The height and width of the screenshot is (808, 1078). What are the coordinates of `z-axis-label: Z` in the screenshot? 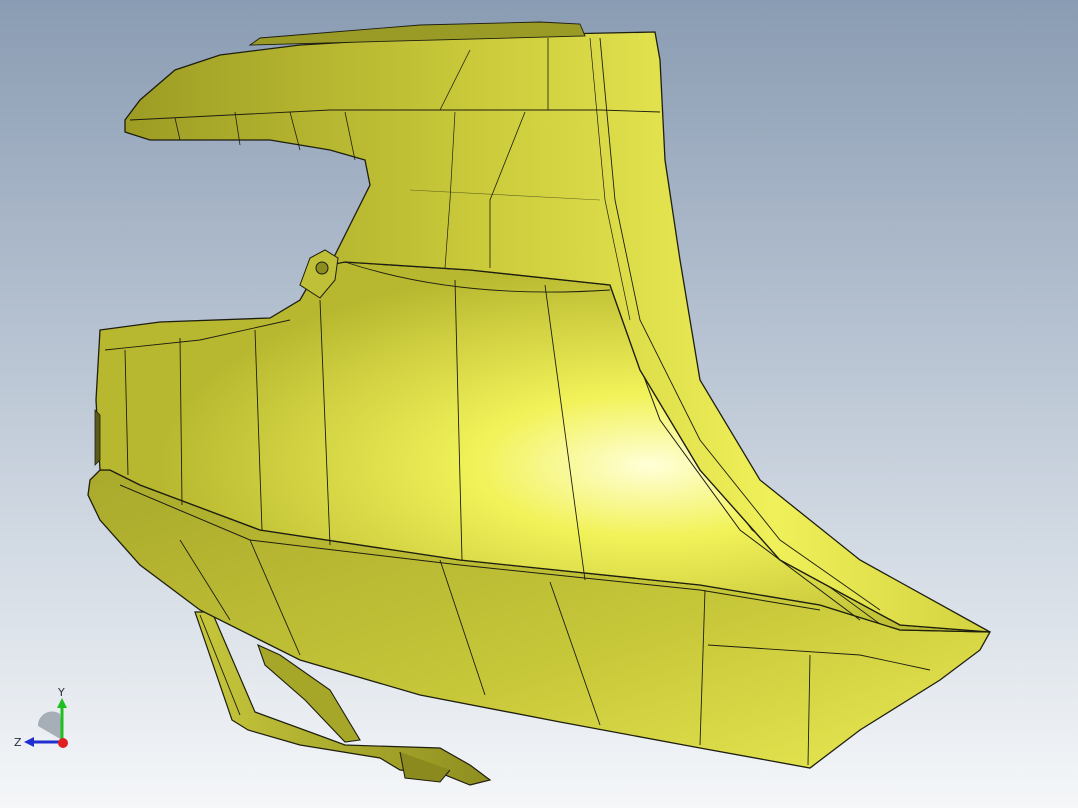 It's located at (18, 742).